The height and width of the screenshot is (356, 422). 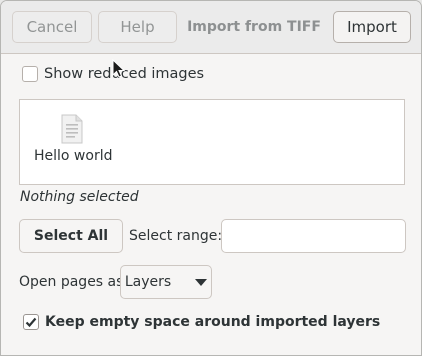 What do you see at coordinates (72, 129) in the screenshot?
I see `document-page-icon` at bounding box center [72, 129].